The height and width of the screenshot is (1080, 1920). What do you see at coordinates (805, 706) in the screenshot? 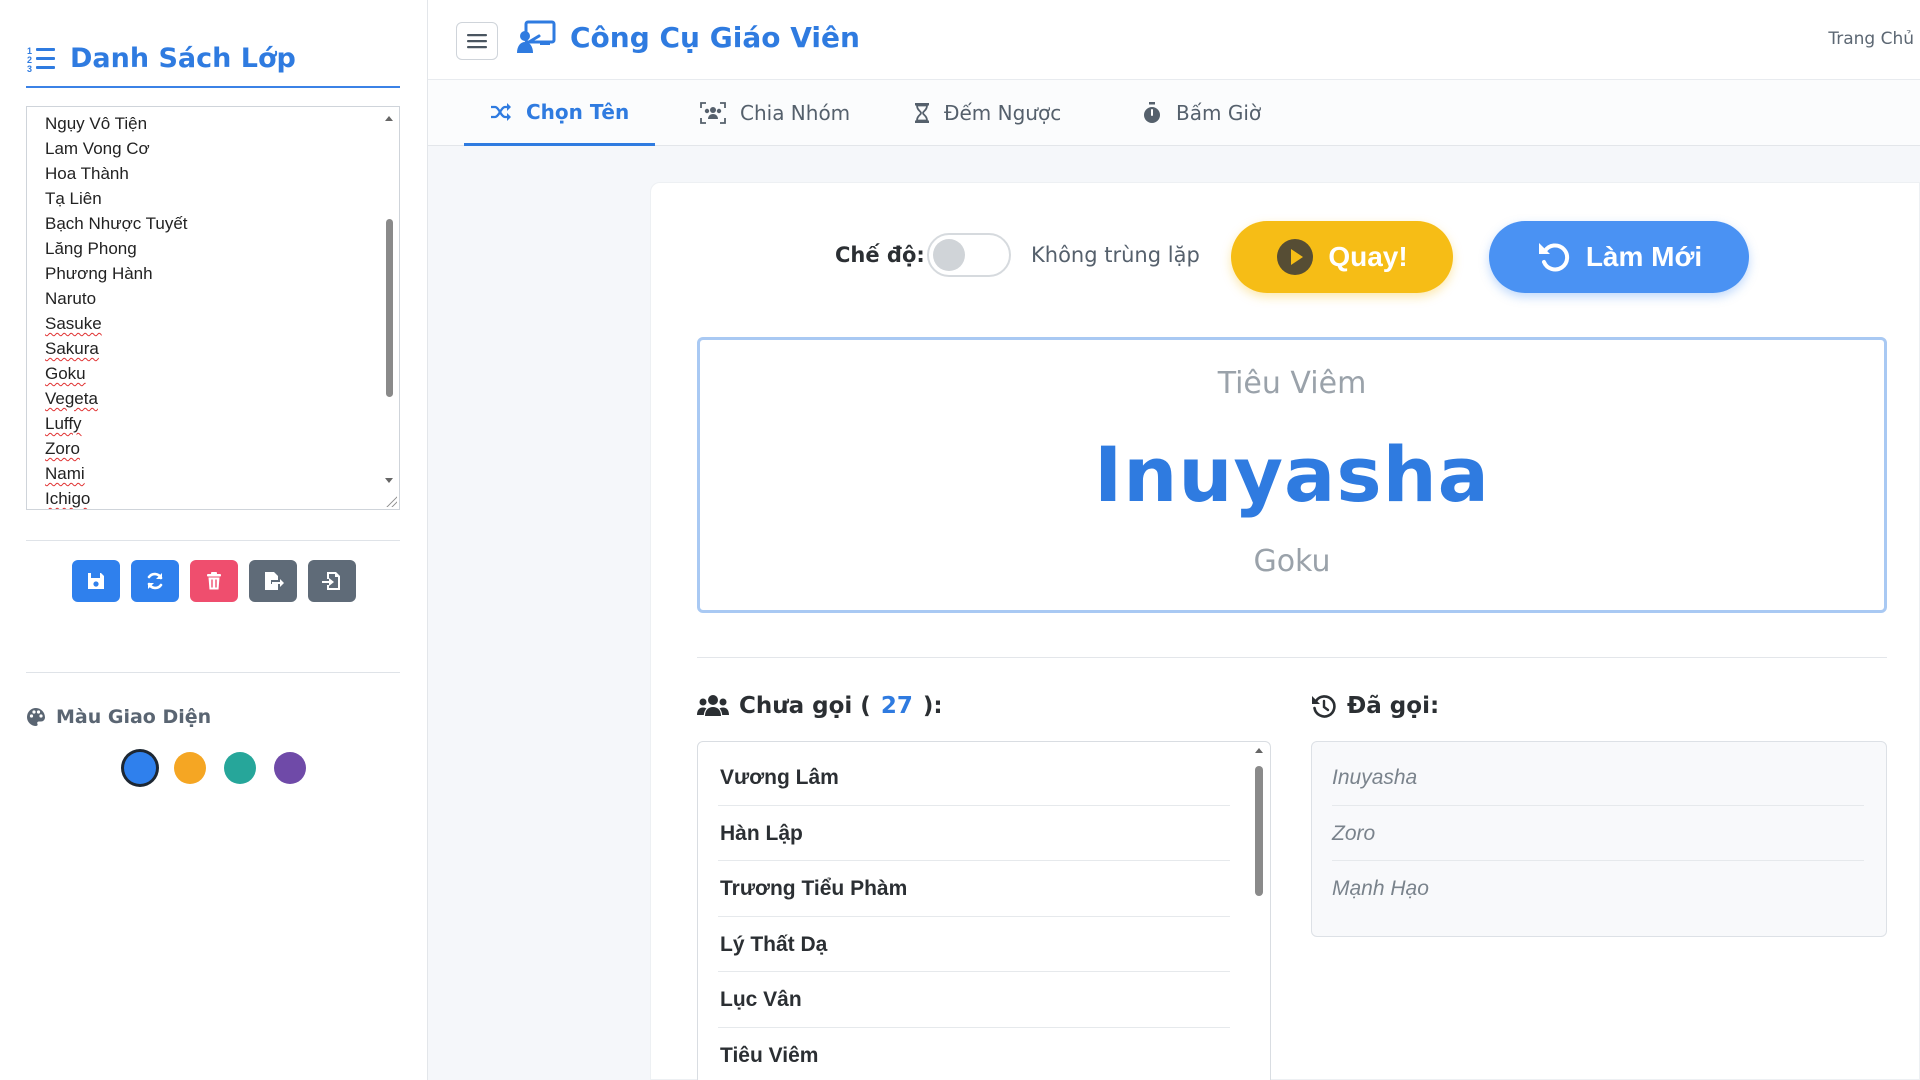
I see `pending-label-prefix: Chưa gọi (` at bounding box center [805, 706].